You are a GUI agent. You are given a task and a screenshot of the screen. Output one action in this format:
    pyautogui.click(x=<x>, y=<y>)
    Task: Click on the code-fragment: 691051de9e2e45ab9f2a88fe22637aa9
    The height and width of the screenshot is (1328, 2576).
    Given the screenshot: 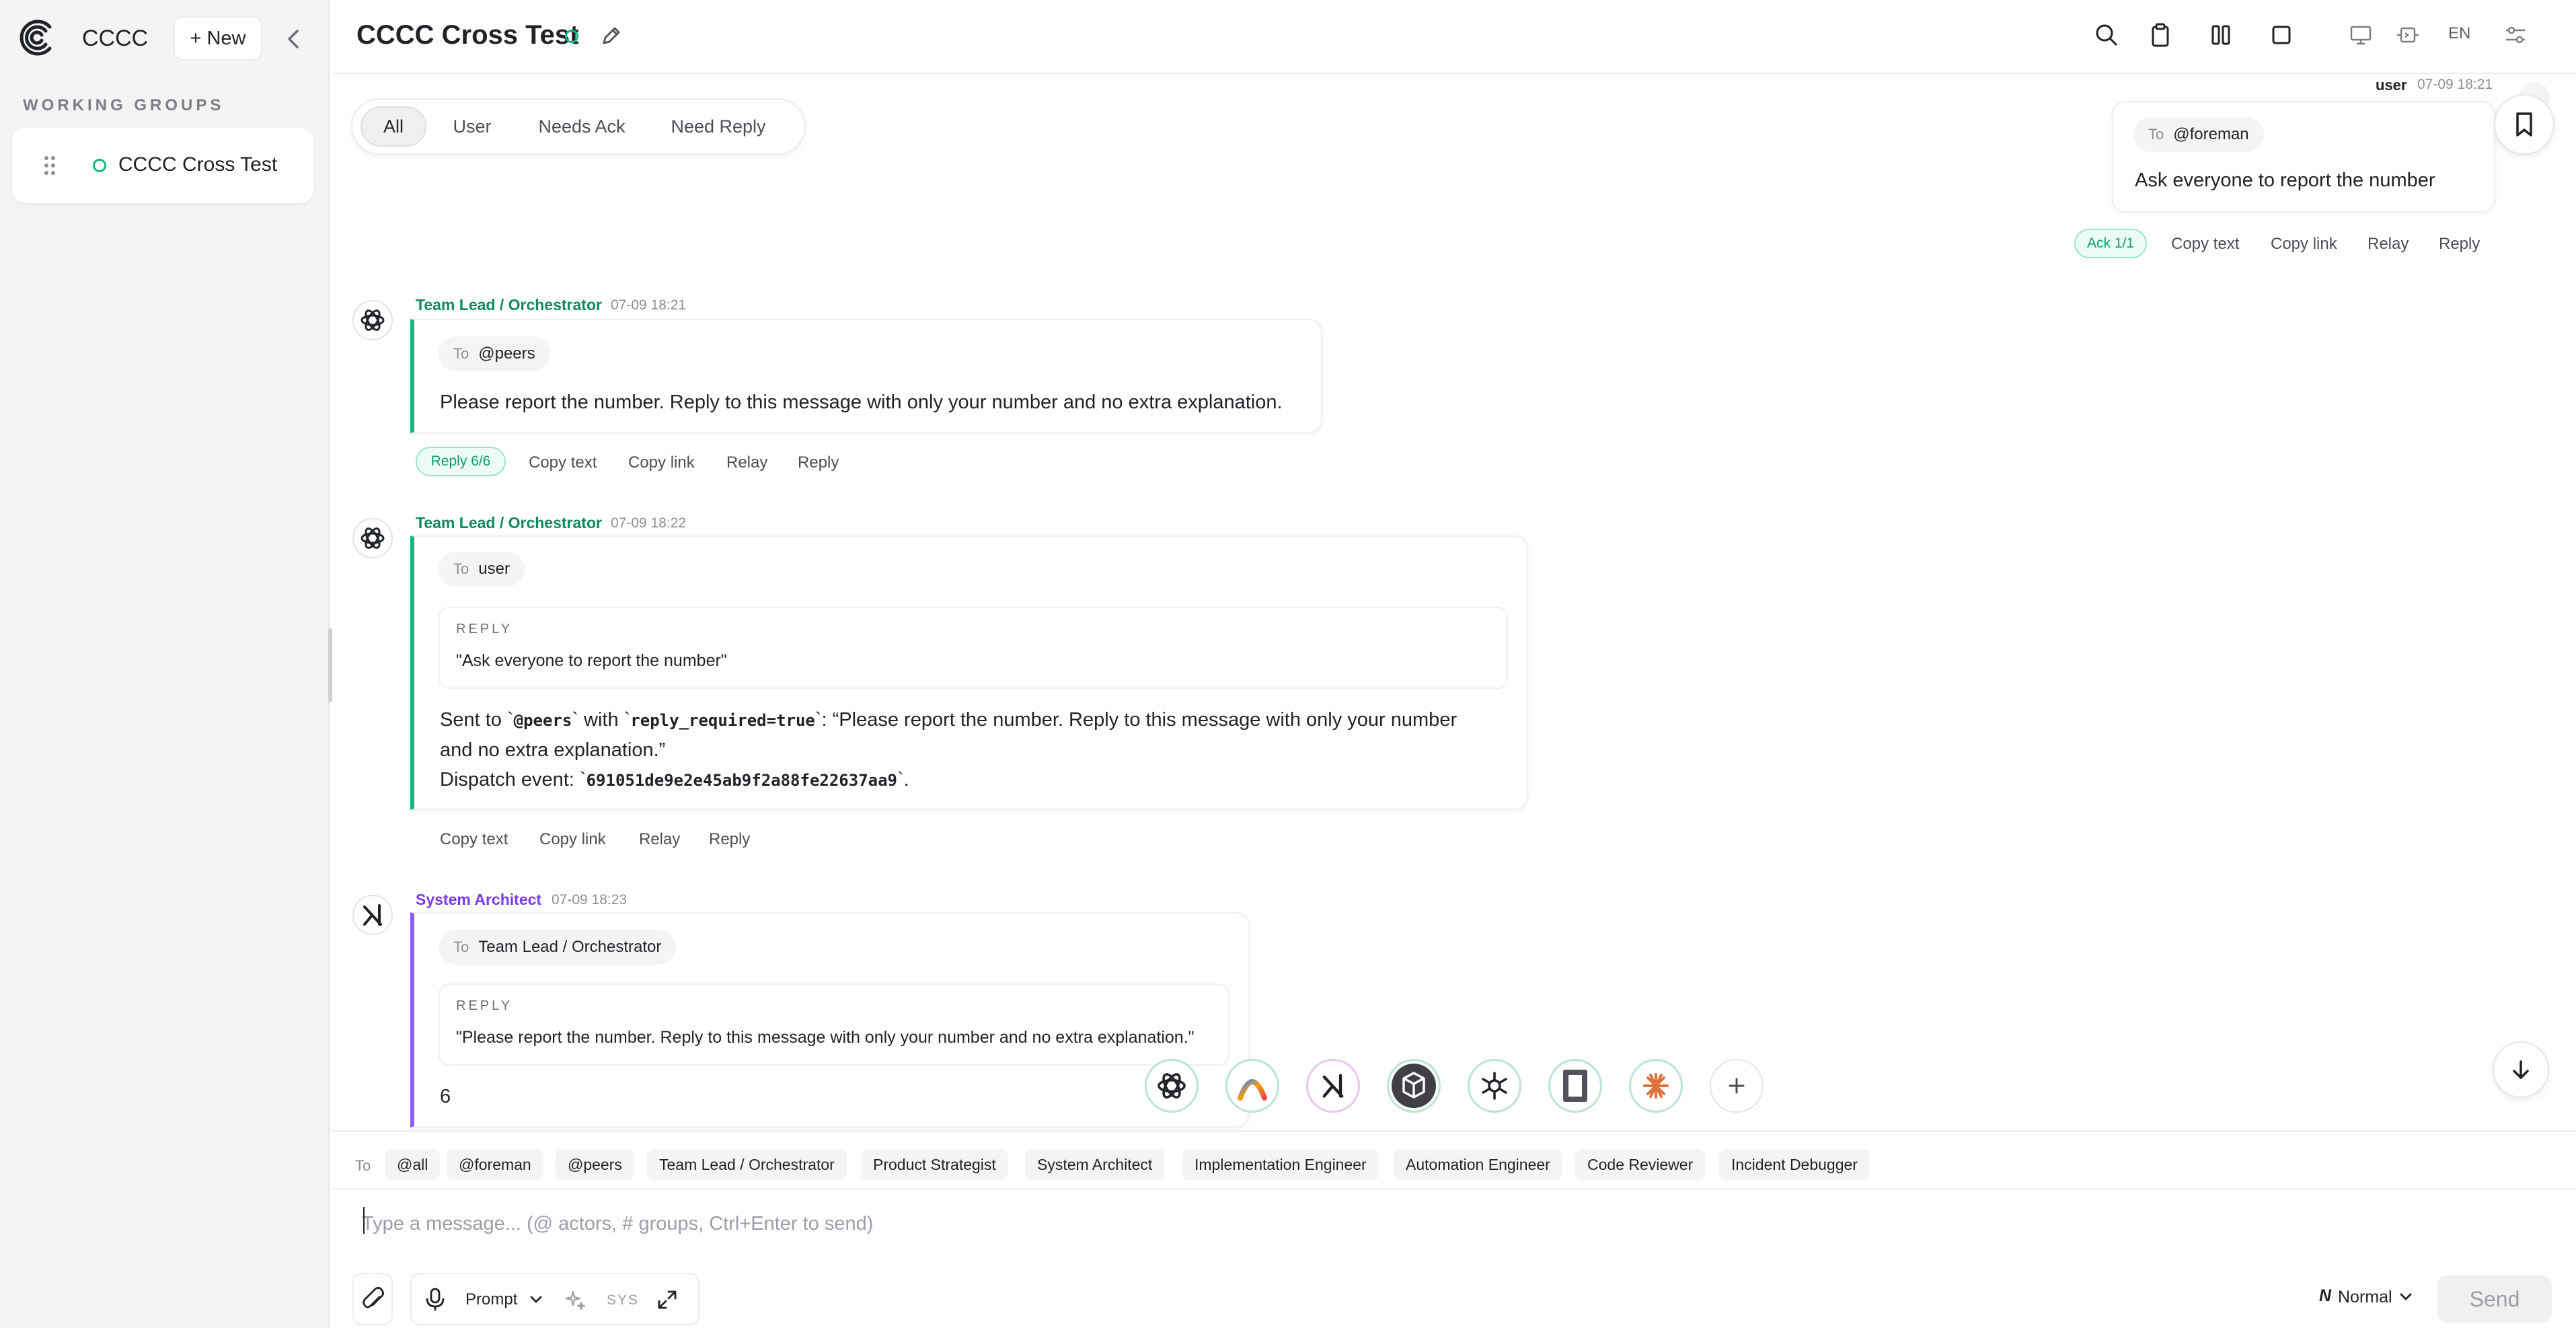 What is the action you would take?
    pyautogui.click(x=741, y=780)
    